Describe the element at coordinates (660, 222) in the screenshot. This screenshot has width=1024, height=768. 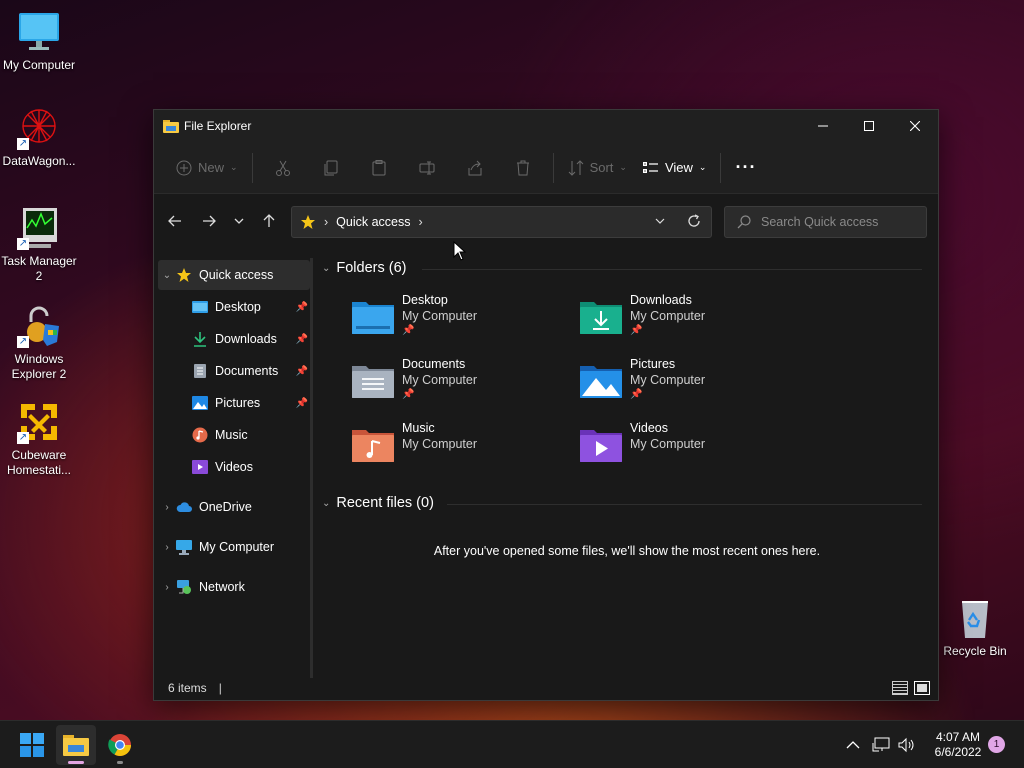
I see `address-history-dropdown` at that location.